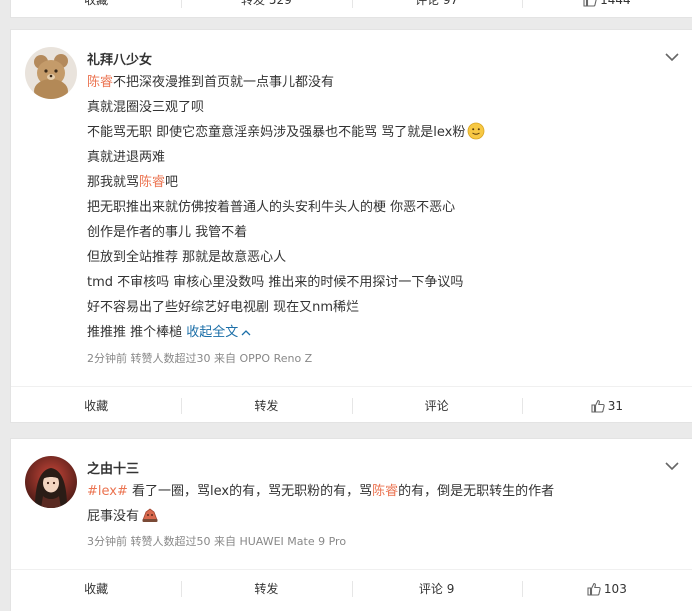 Image resolution: width=692 pixels, height=611 pixels. I want to click on collapse-text-link: 收起全文, so click(212, 332).